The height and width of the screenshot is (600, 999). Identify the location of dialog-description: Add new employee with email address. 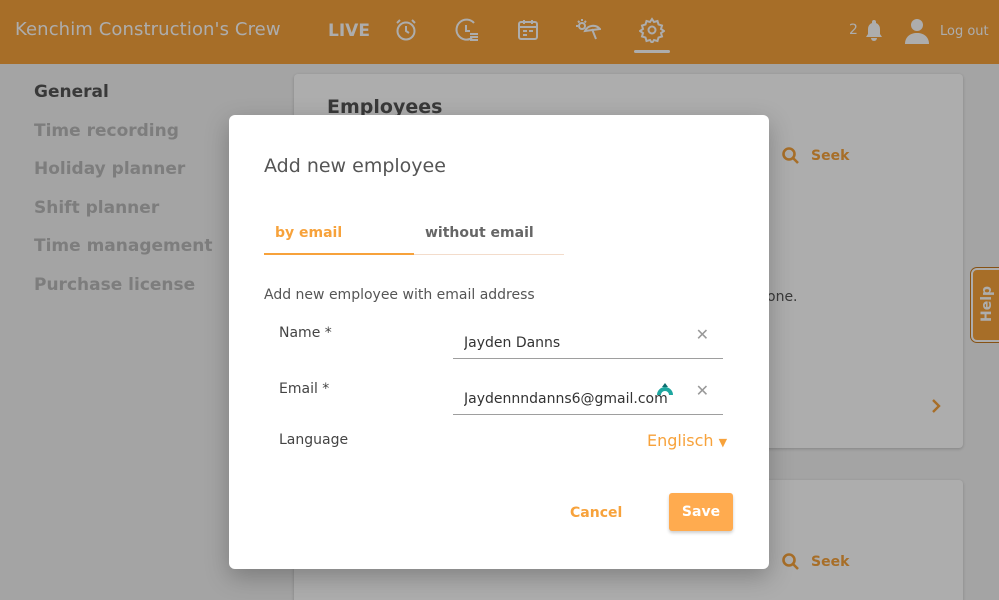
(399, 295).